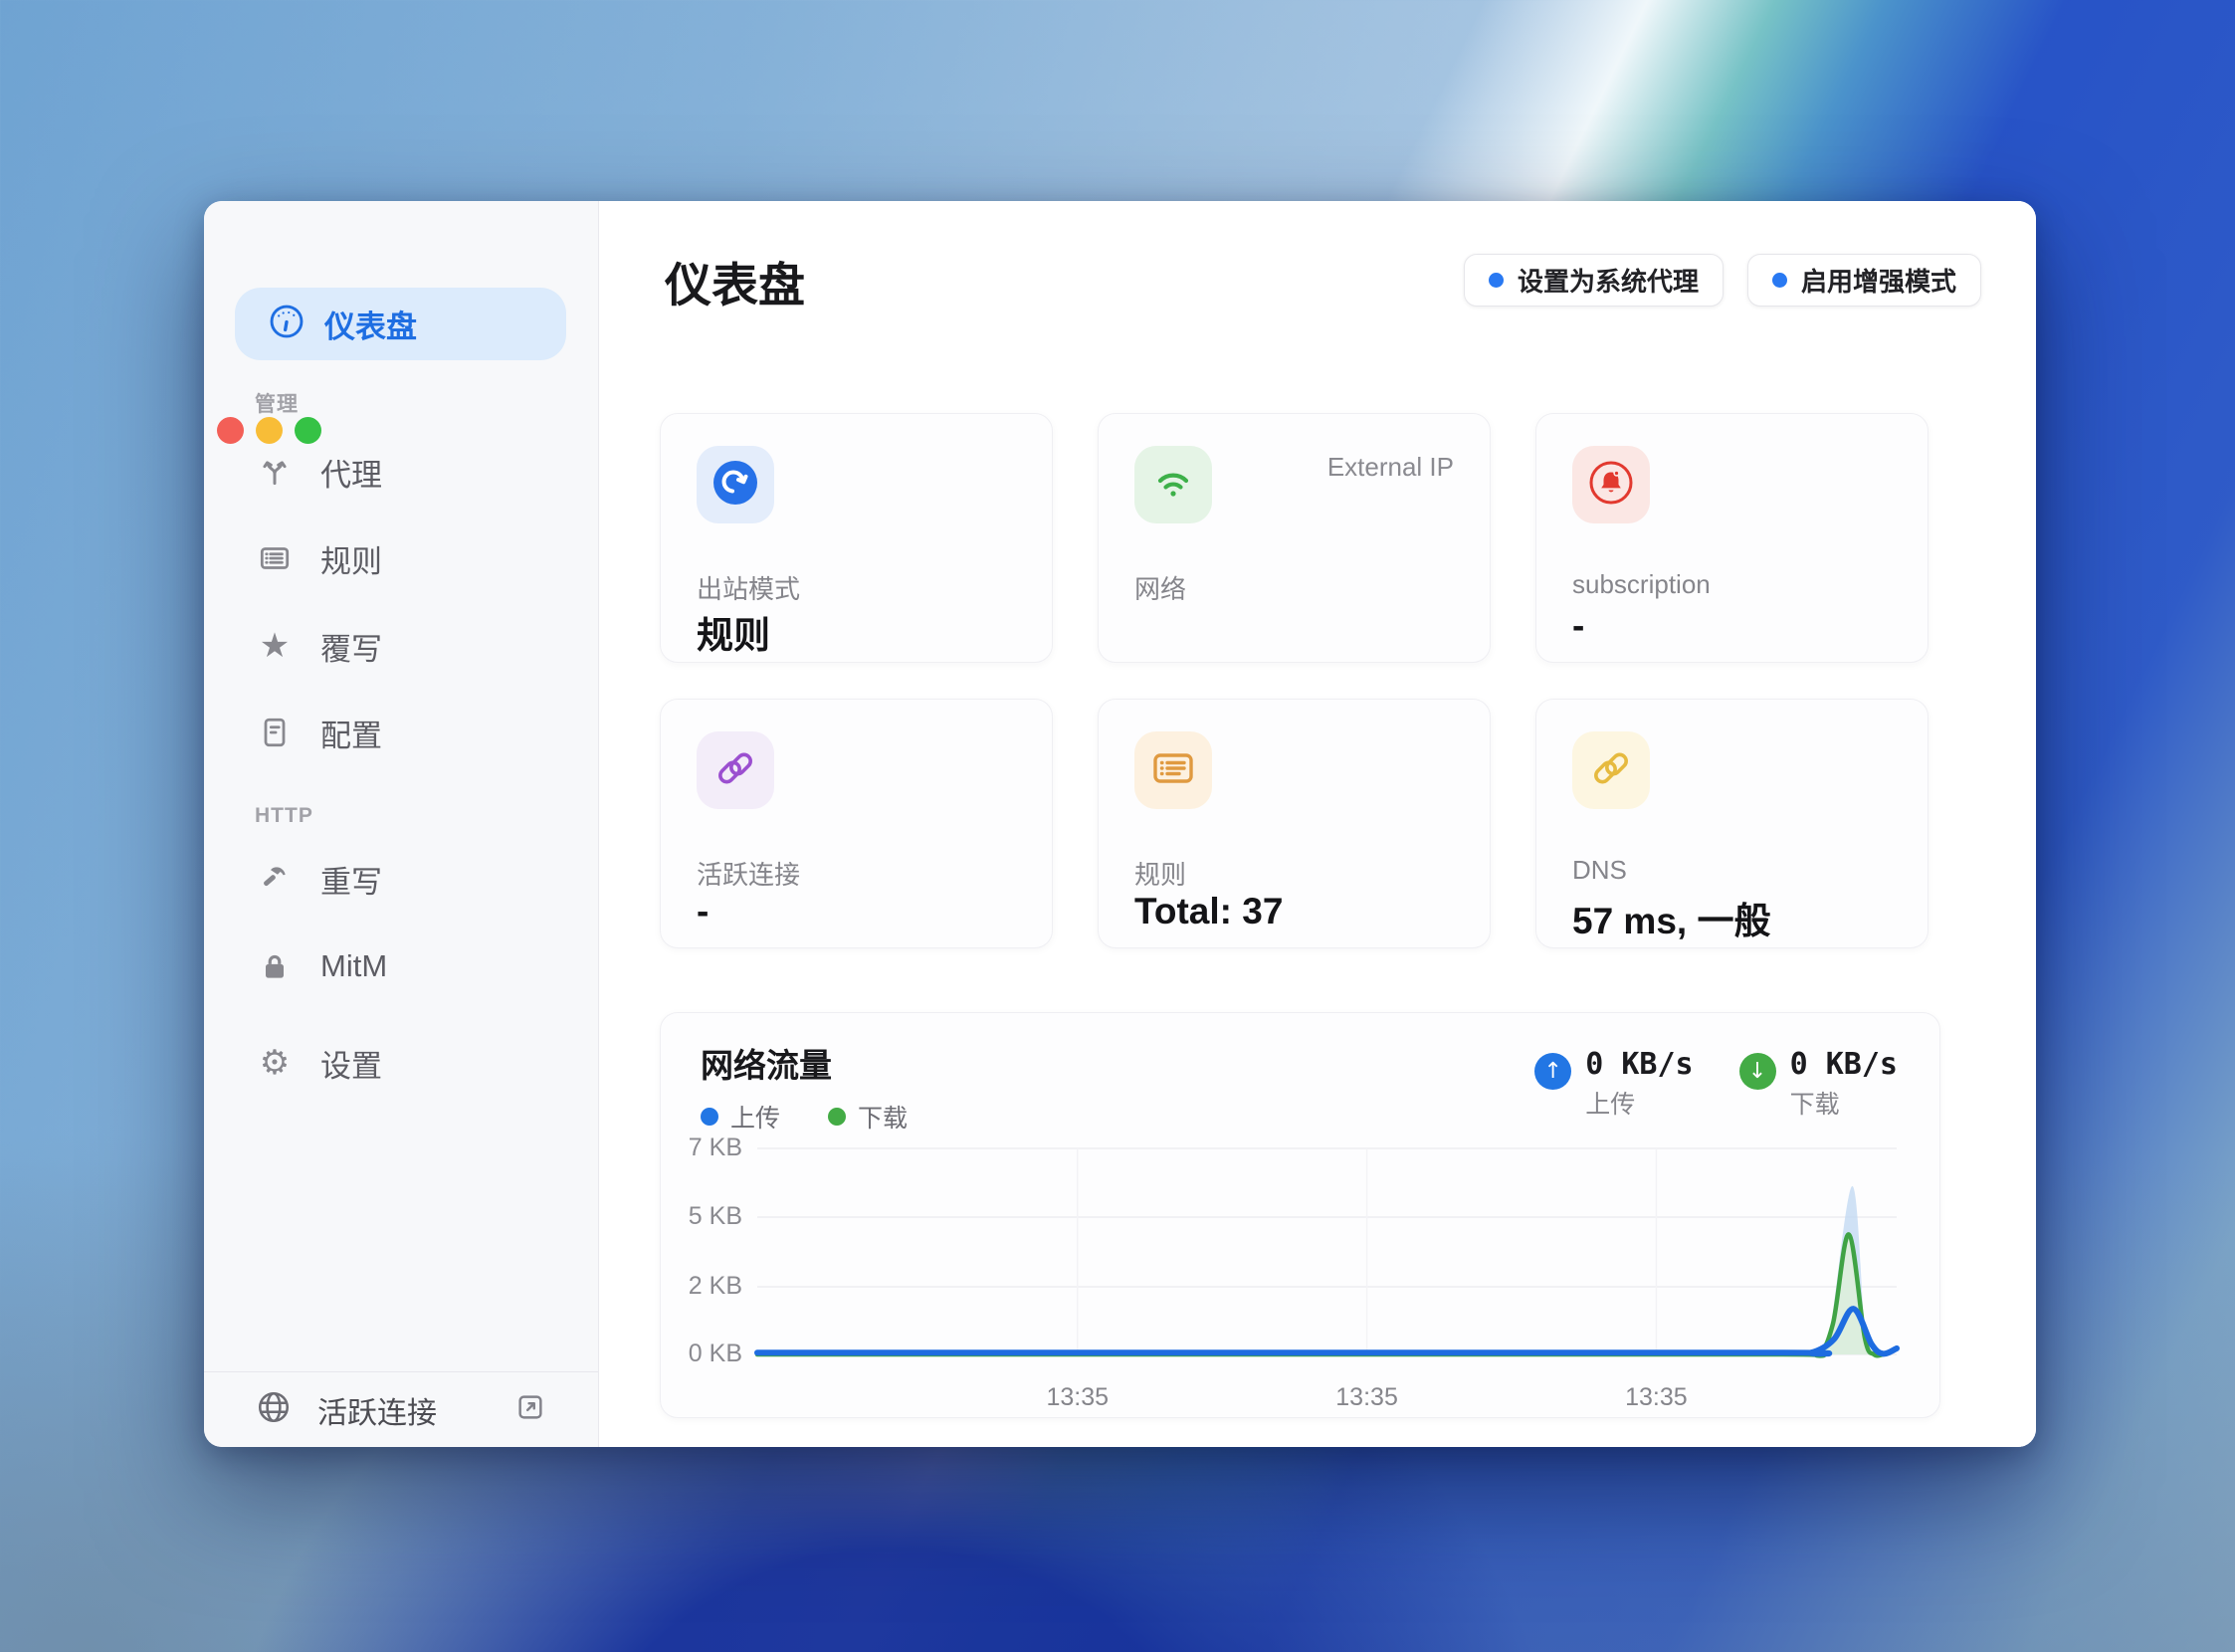 Image resolution: width=2235 pixels, height=1652 pixels. I want to click on bell-alert-icon, so click(1611, 485).